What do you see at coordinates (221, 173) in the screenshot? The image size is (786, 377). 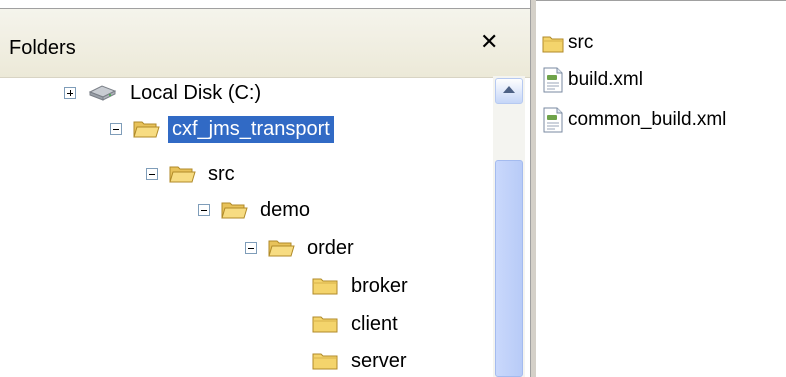 I see `tree-item-label: src` at bounding box center [221, 173].